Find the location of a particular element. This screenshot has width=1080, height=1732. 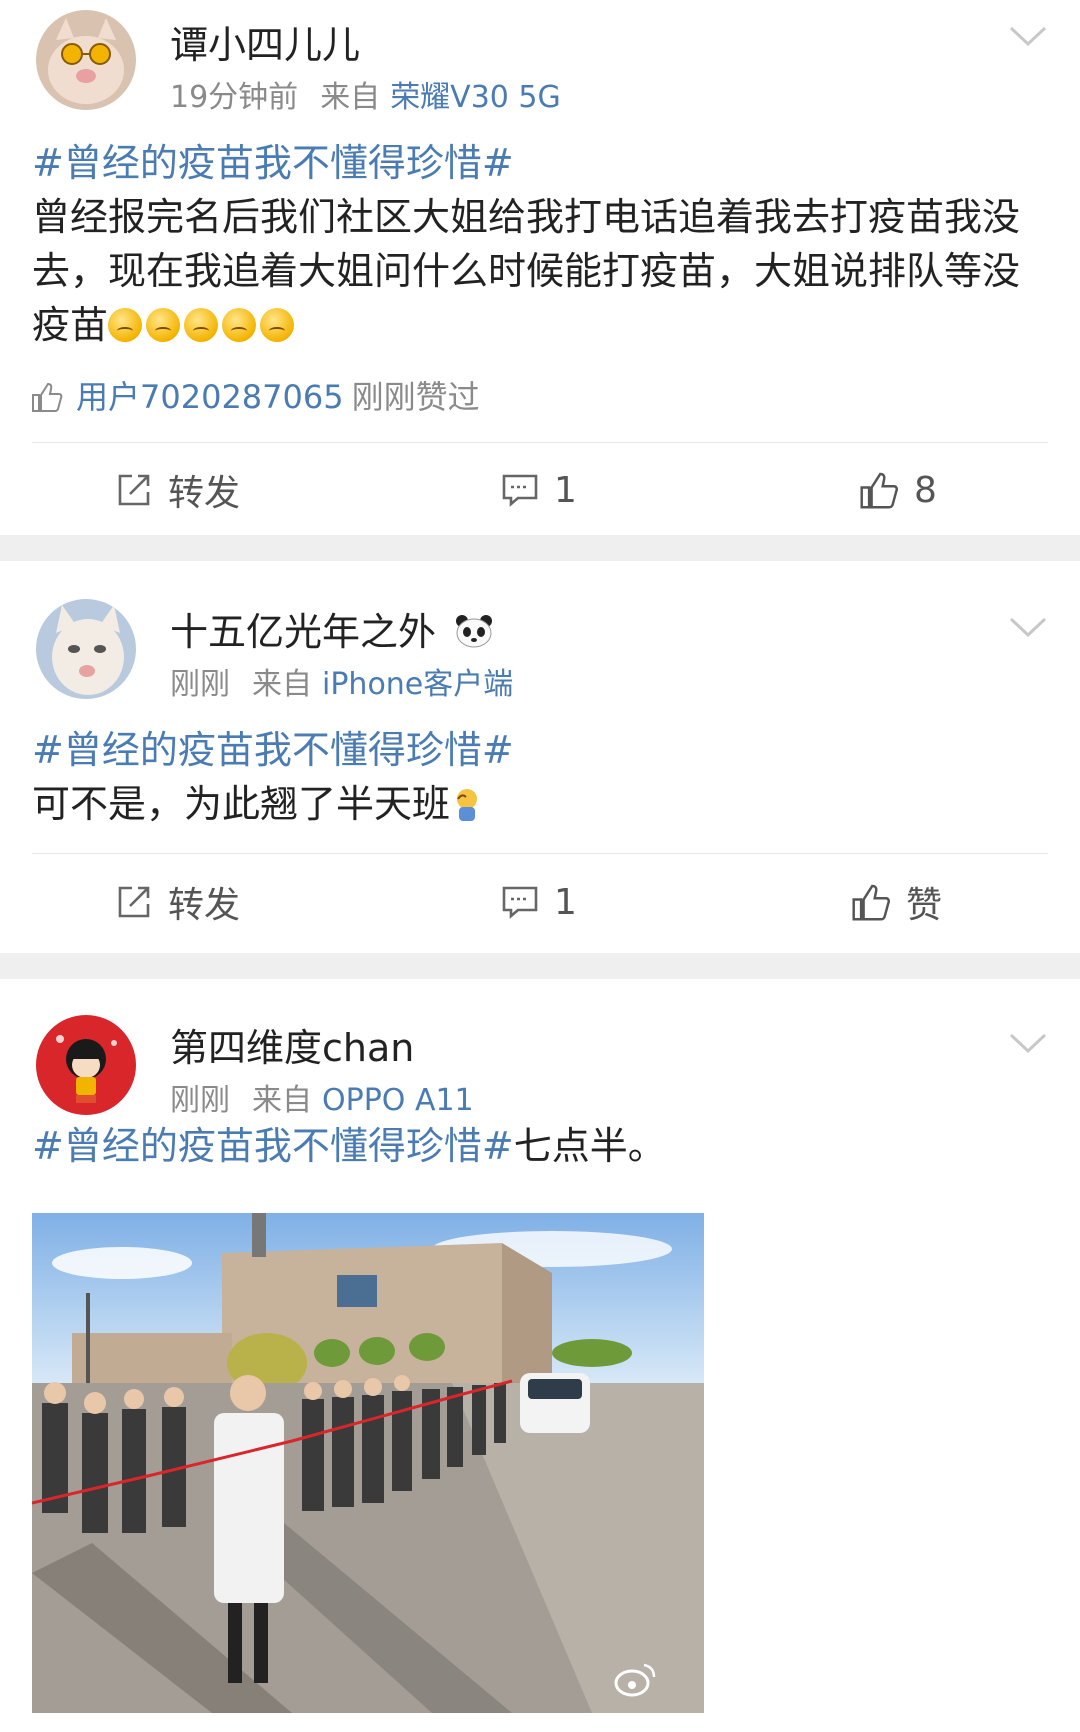

post-text: 七点半。 is located at coordinates (589, 1146).